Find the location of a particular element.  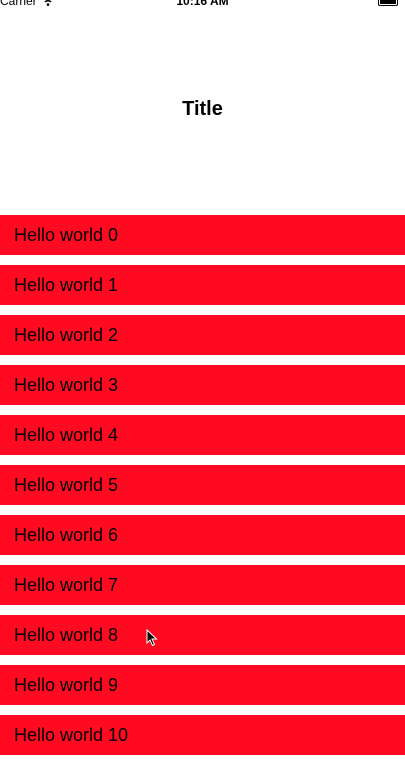

list-item-label: Hello world 8 is located at coordinates (66, 634).